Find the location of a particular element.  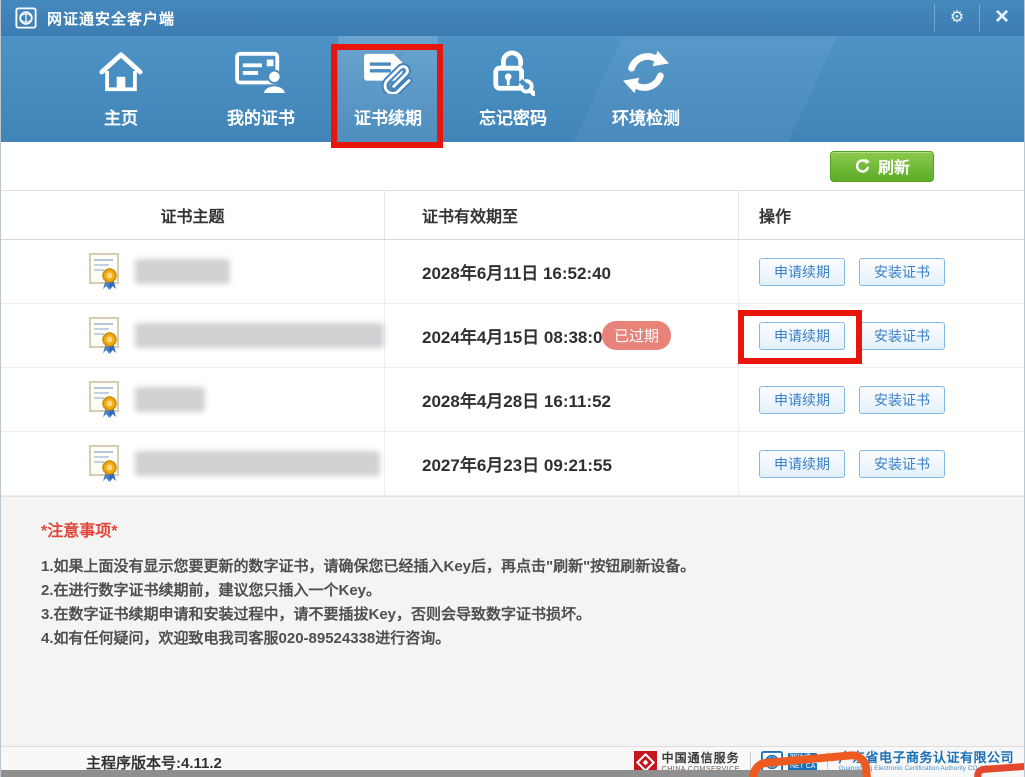

app-logo-icon is located at coordinates (26, 18).